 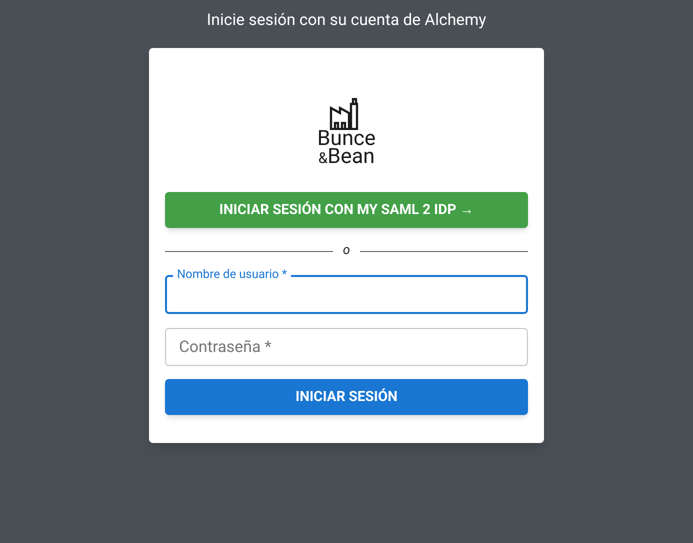 What do you see at coordinates (351, 157) in the screenshot?
I see `logo-text: Bean` at bounding box center [351, 157].